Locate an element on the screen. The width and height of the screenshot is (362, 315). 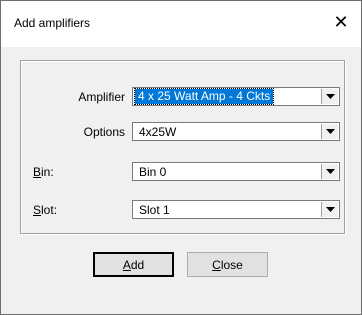
amplifier-dropdown: 4 x 25 Watt Amp - 4 Ckts is located at coordinates (236, 96).